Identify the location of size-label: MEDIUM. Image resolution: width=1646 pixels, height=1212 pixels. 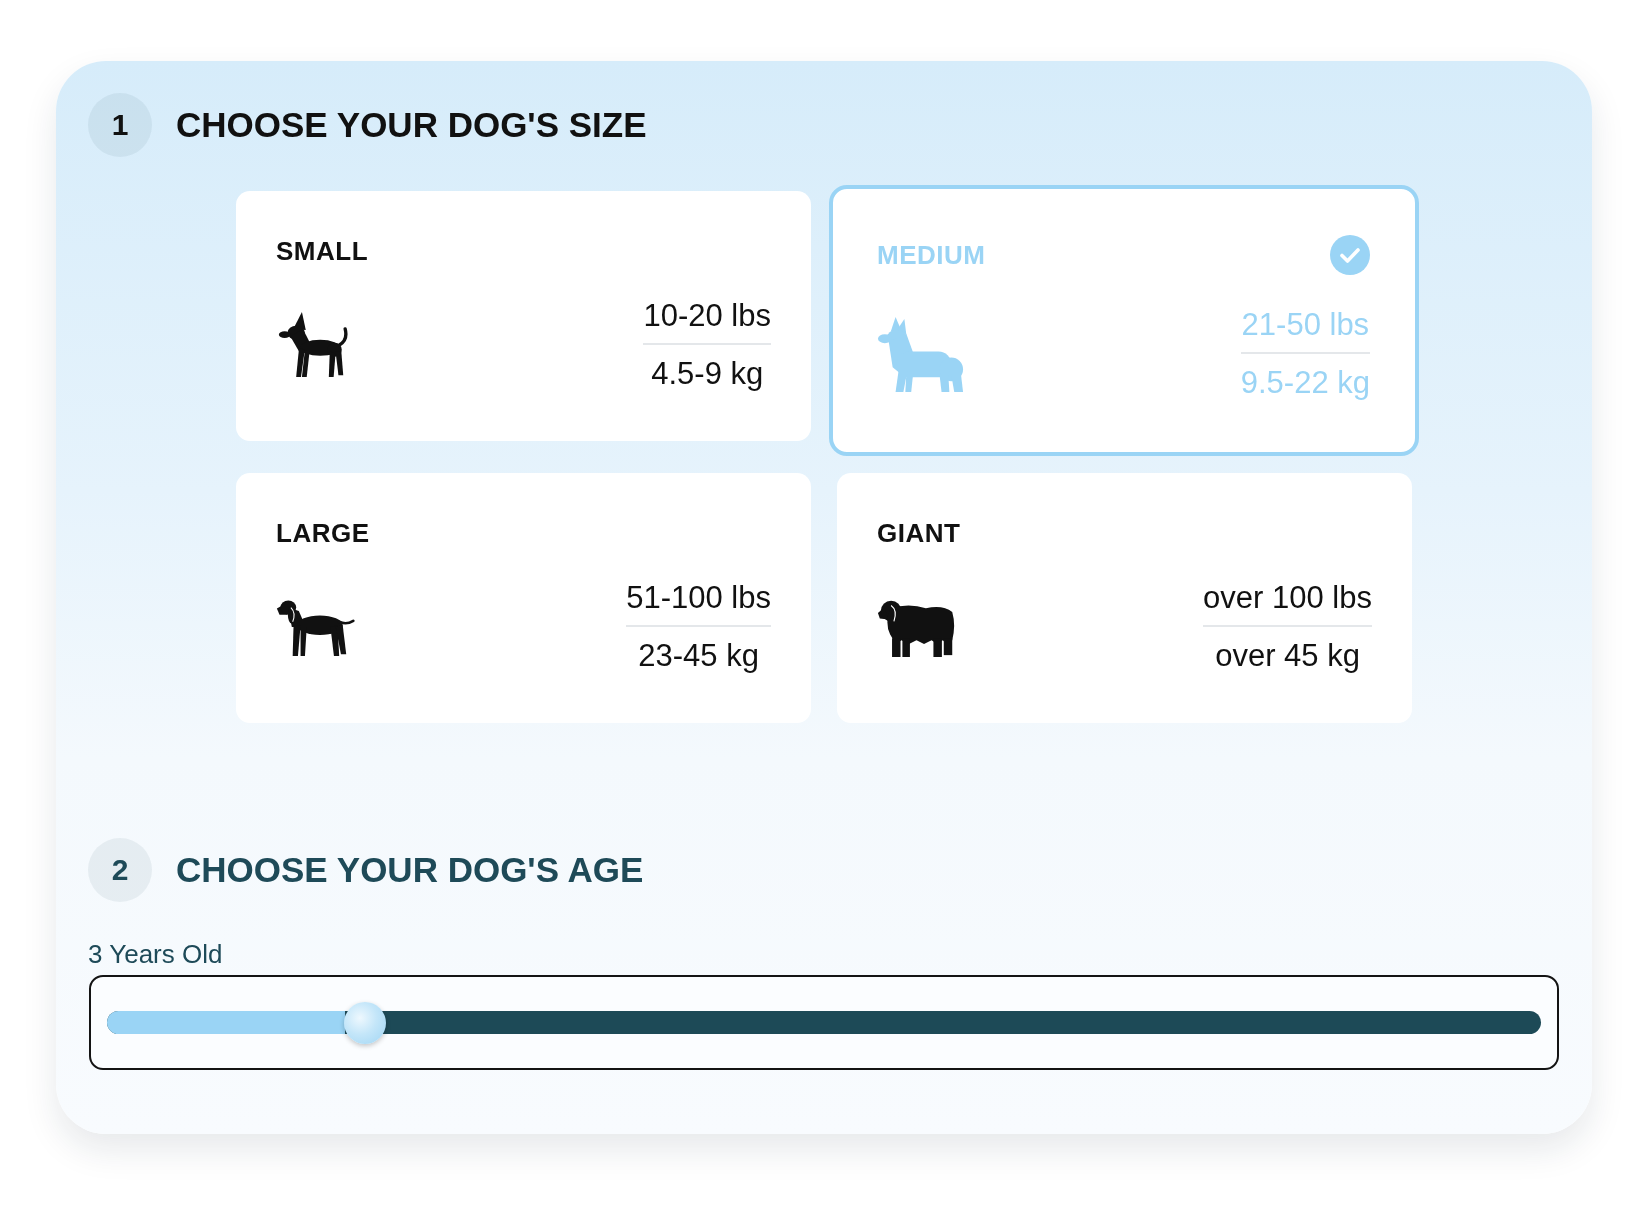
(931, 255).